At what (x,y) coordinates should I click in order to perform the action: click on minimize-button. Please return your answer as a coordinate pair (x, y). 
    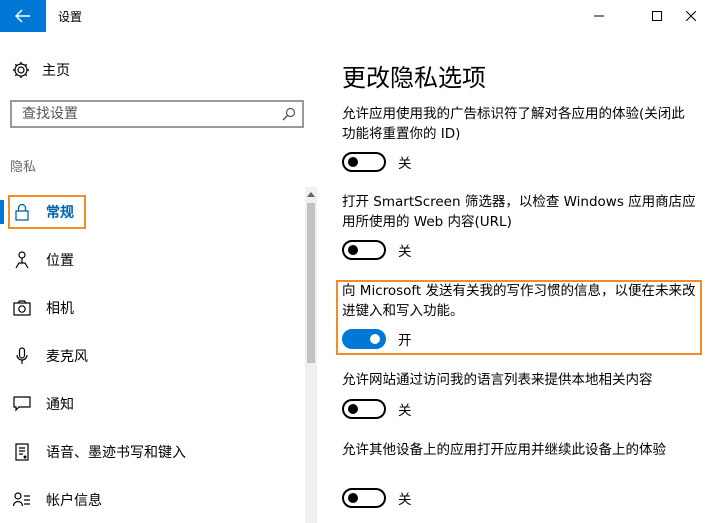
    Looking at the image, I should click on (599, 16).